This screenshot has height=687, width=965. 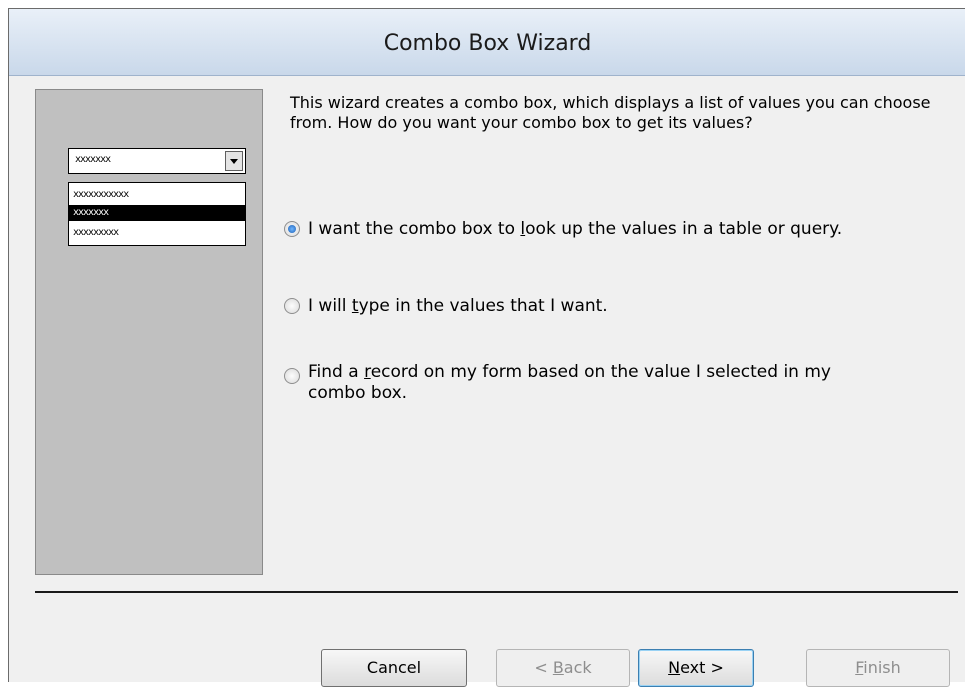 I want to click on preview-combo-value: xxxxxxx, so click(x=93, y=159).